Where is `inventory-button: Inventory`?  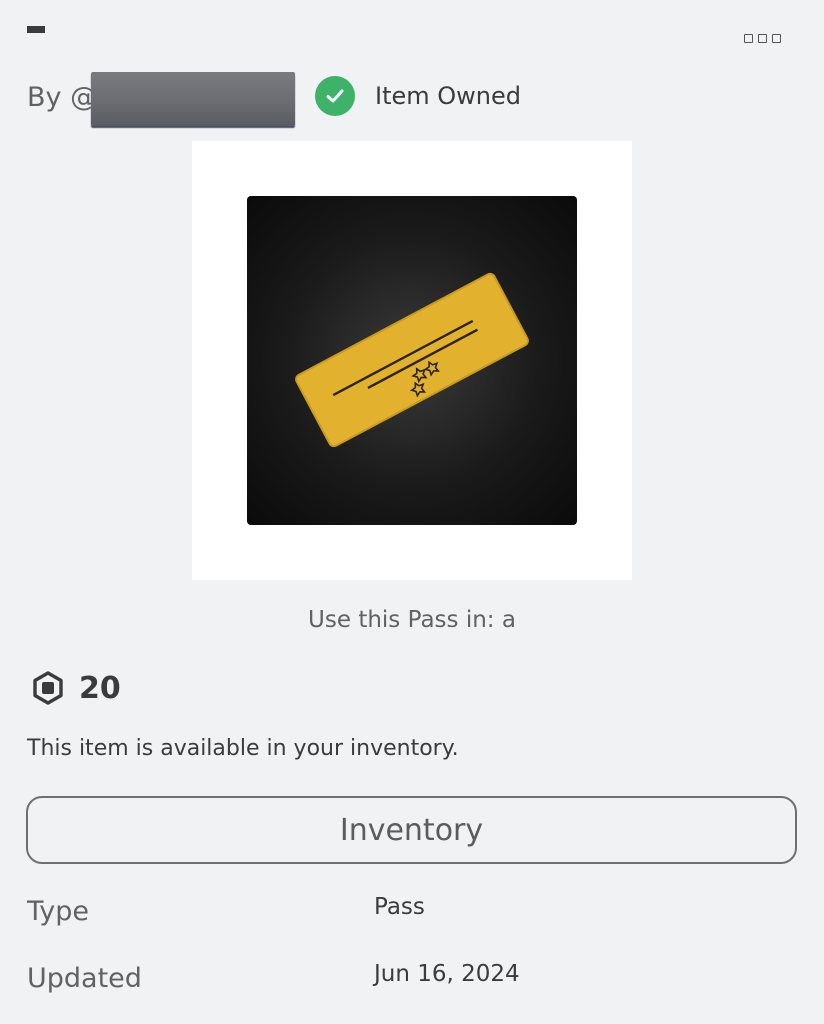 inventory-button: Inventory is located at coordinates (411, 830).